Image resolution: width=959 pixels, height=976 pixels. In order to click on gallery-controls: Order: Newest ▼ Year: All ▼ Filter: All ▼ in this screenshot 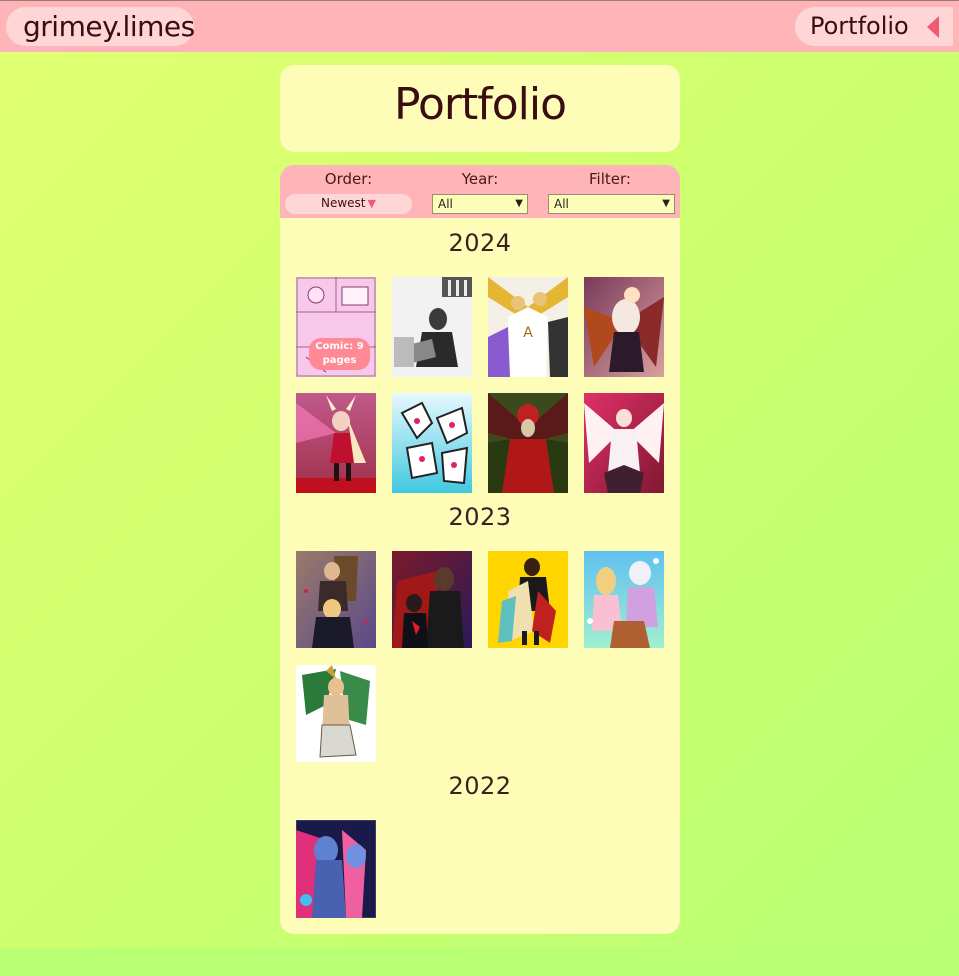, I will do `click(480, 191)`.